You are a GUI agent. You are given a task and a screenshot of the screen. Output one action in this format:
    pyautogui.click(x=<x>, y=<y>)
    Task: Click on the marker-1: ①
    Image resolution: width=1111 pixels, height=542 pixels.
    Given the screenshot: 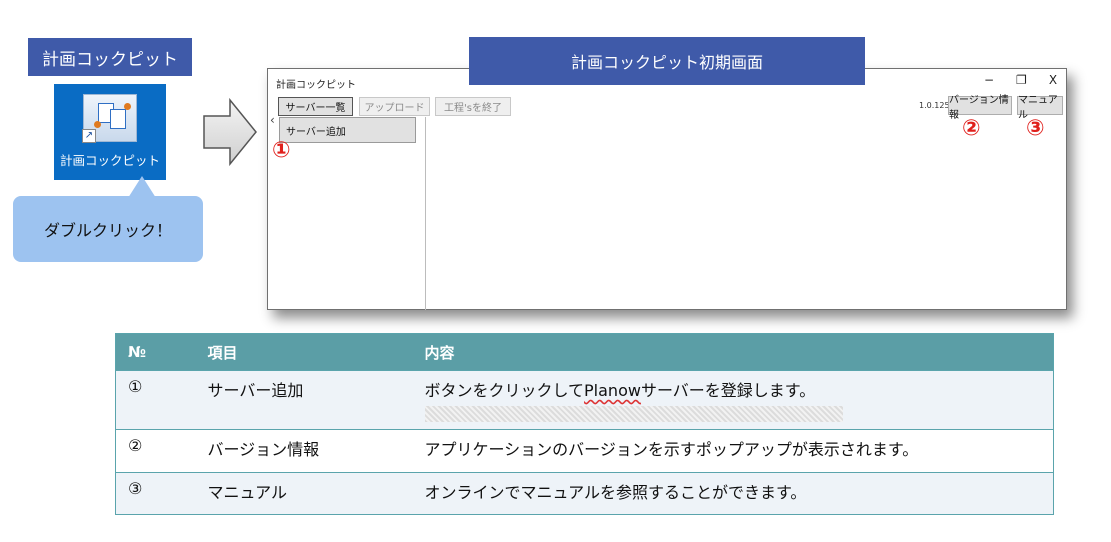 What is the action you would take?
    pyautogui.click(x=281, y=150)
    